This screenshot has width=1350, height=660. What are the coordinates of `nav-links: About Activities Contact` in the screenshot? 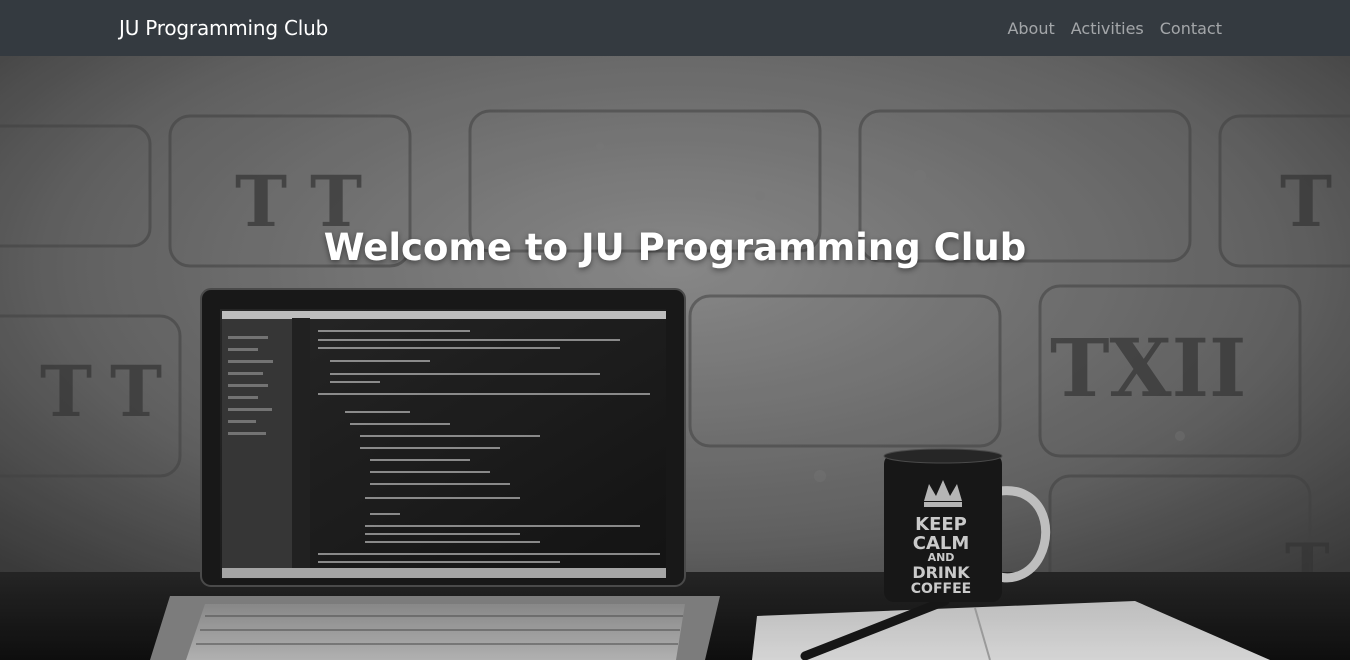 It's located at (1114, 28).